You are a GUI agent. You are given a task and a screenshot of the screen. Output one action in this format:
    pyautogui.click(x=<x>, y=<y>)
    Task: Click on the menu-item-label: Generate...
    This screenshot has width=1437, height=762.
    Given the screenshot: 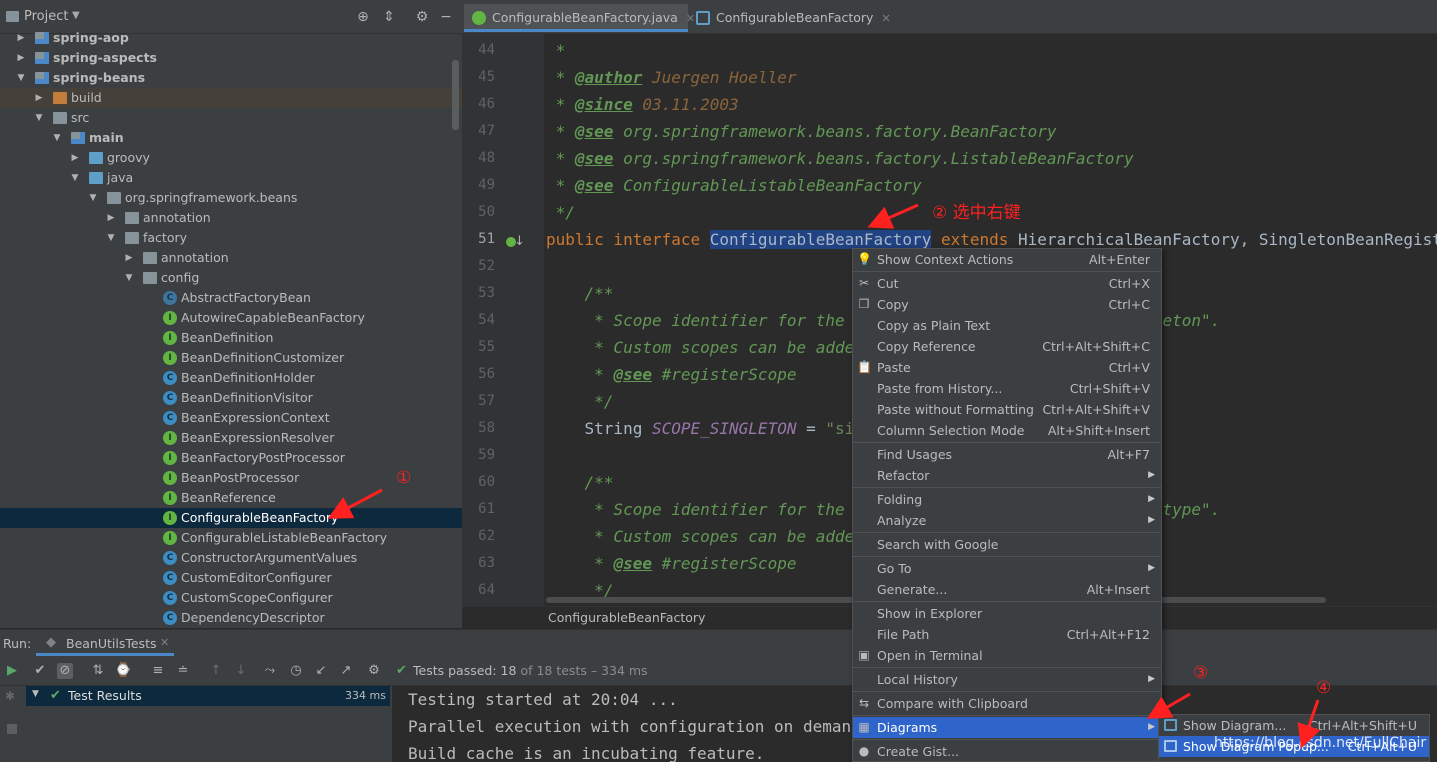 What is the action you would take?
    pyautogui.click(x=912, y=589)
    